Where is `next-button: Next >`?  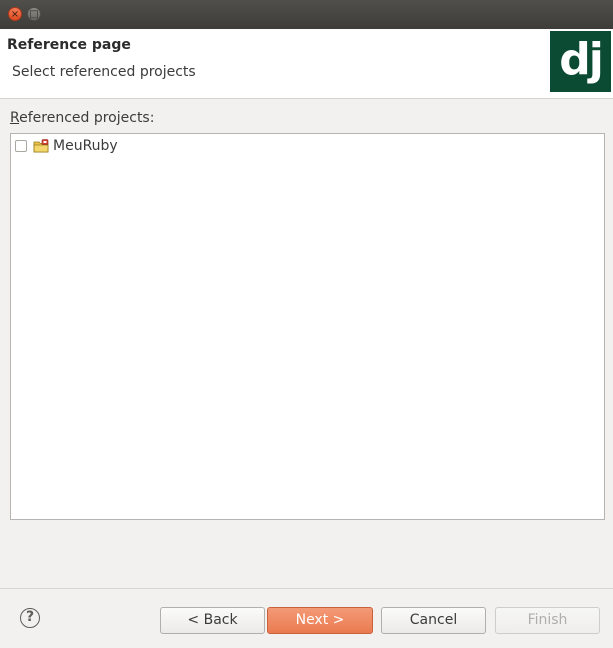
next-button: Next > is located at coordinates (320, 620).